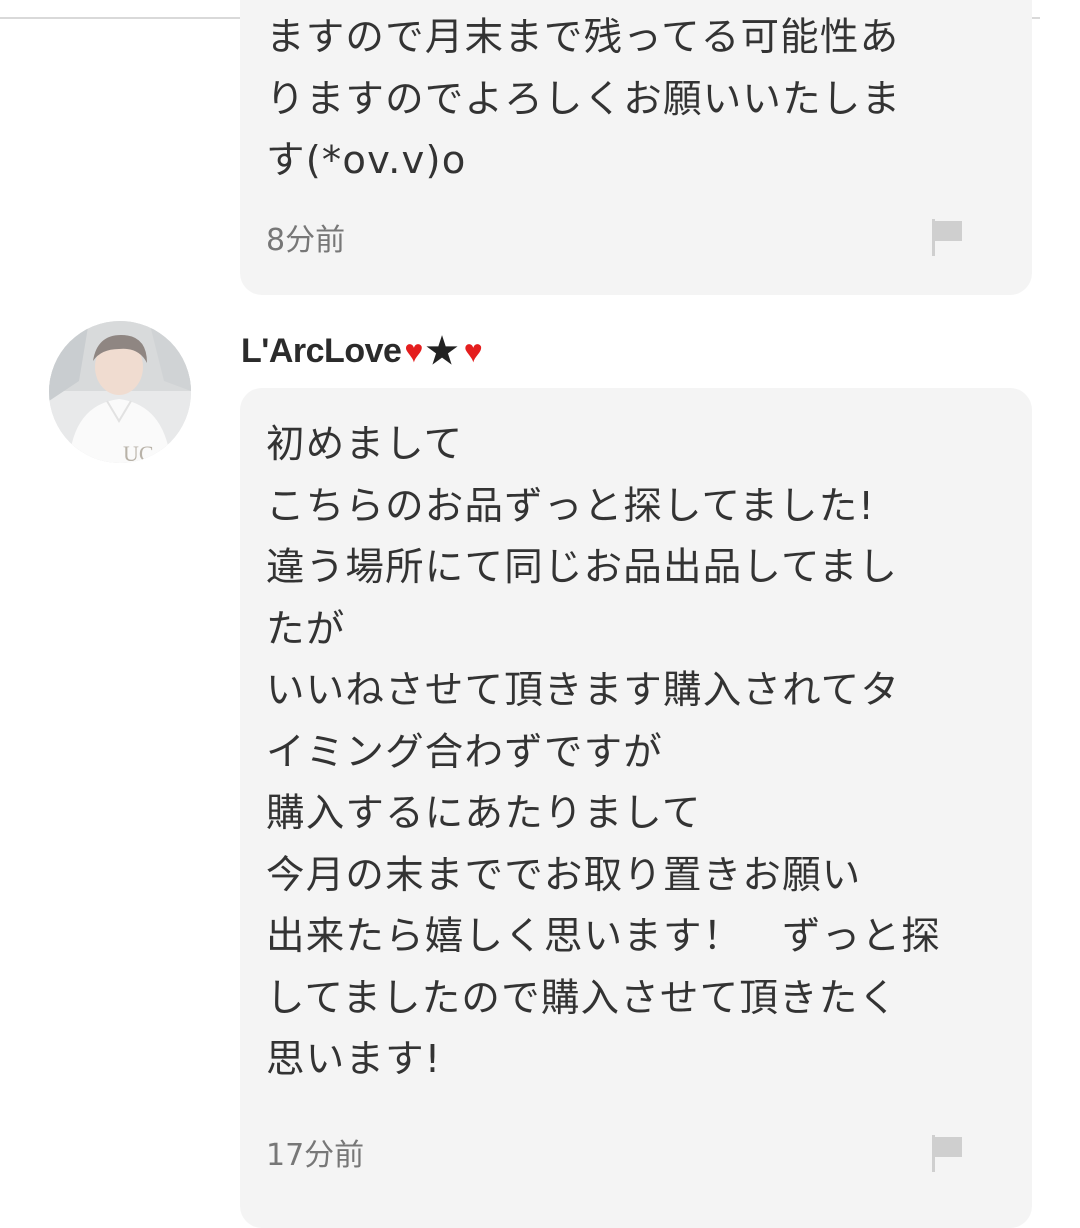 This screenshot has width=1080, height=1228. I want to click on comment-username: L'ArcLove ♥ ★ ♥, so click(362, 351).